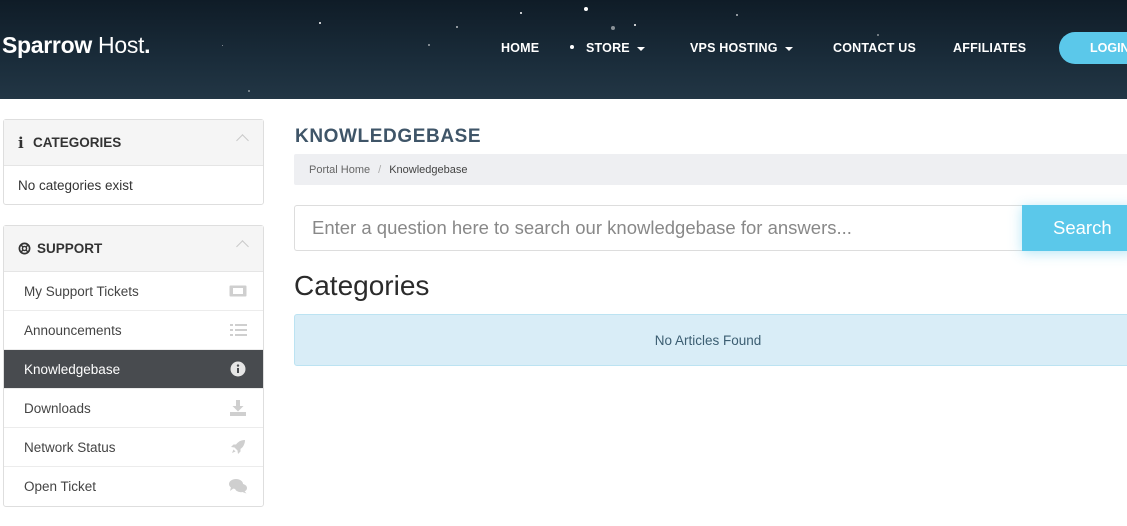  Describe the element at coordinates (133, 447) in the screenshot. I see `sidebar-item-network-status: Network Status` at that location.